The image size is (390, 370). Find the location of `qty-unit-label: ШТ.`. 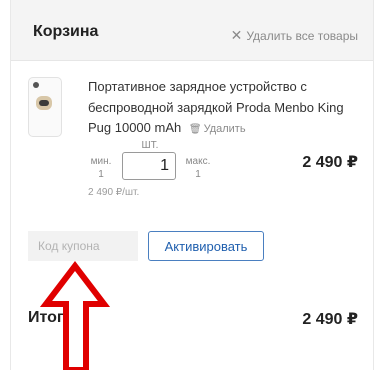

qty-unit-label: ШТ. is located at coordinates (150, 145).